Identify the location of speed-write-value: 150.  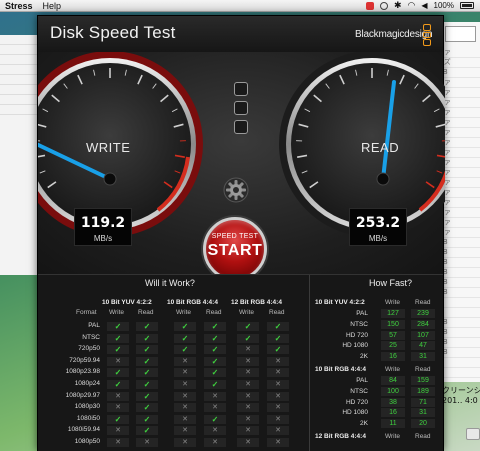
(393, 324).